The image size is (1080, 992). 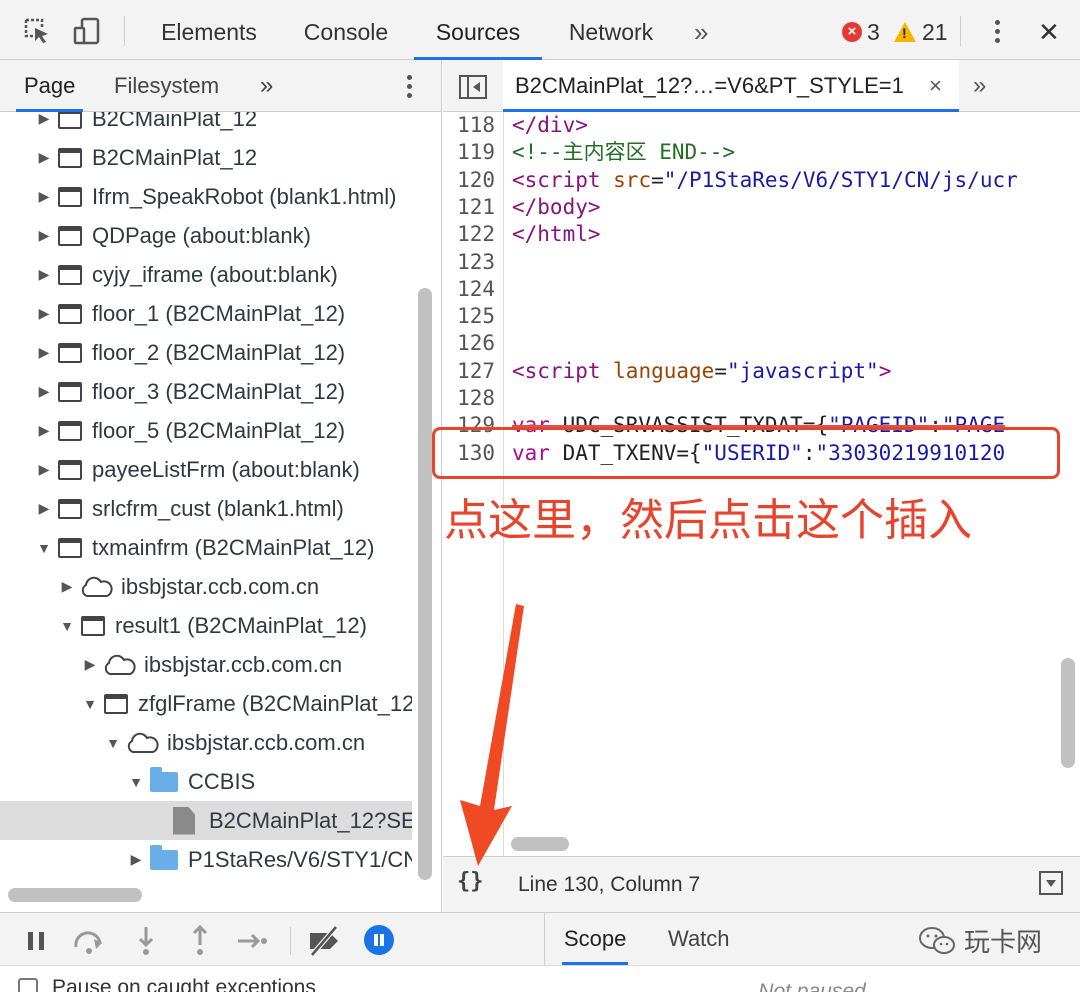 What do you see at coordinates (87, 31) in the screenshot?
I see `device-toolbar-icon` at bounding box center [87, 31].